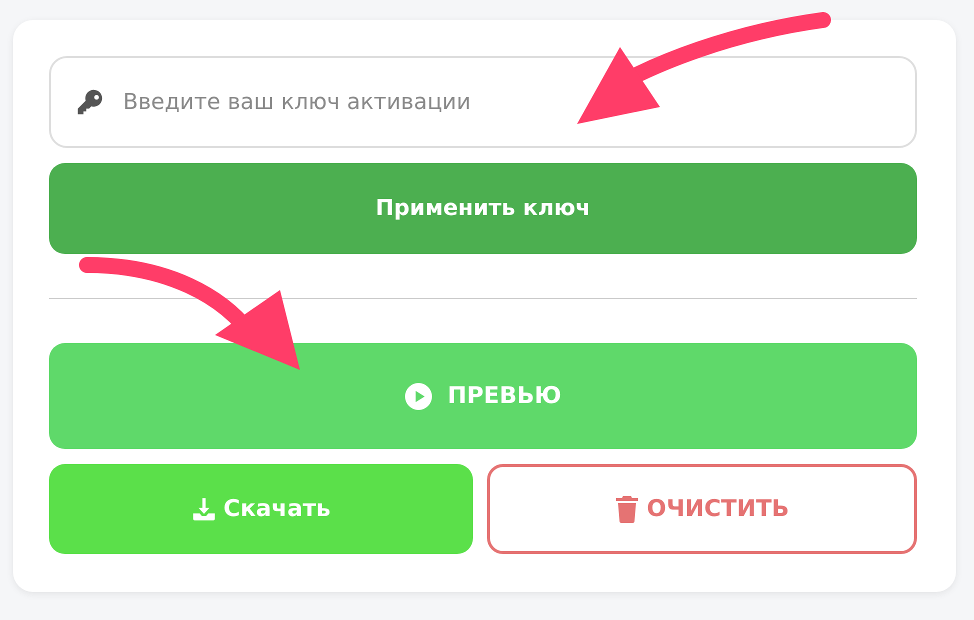 The height and width of the screenshot is (620, 974). What do you see at coordinates (418, 396) in the screenshot?
I see `play-icon` at bounding box center [418, 396].